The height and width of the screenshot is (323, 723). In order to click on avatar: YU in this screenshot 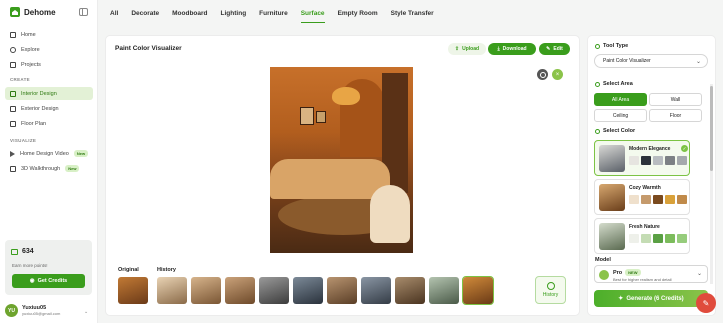, I will do `click(11, 310)`.